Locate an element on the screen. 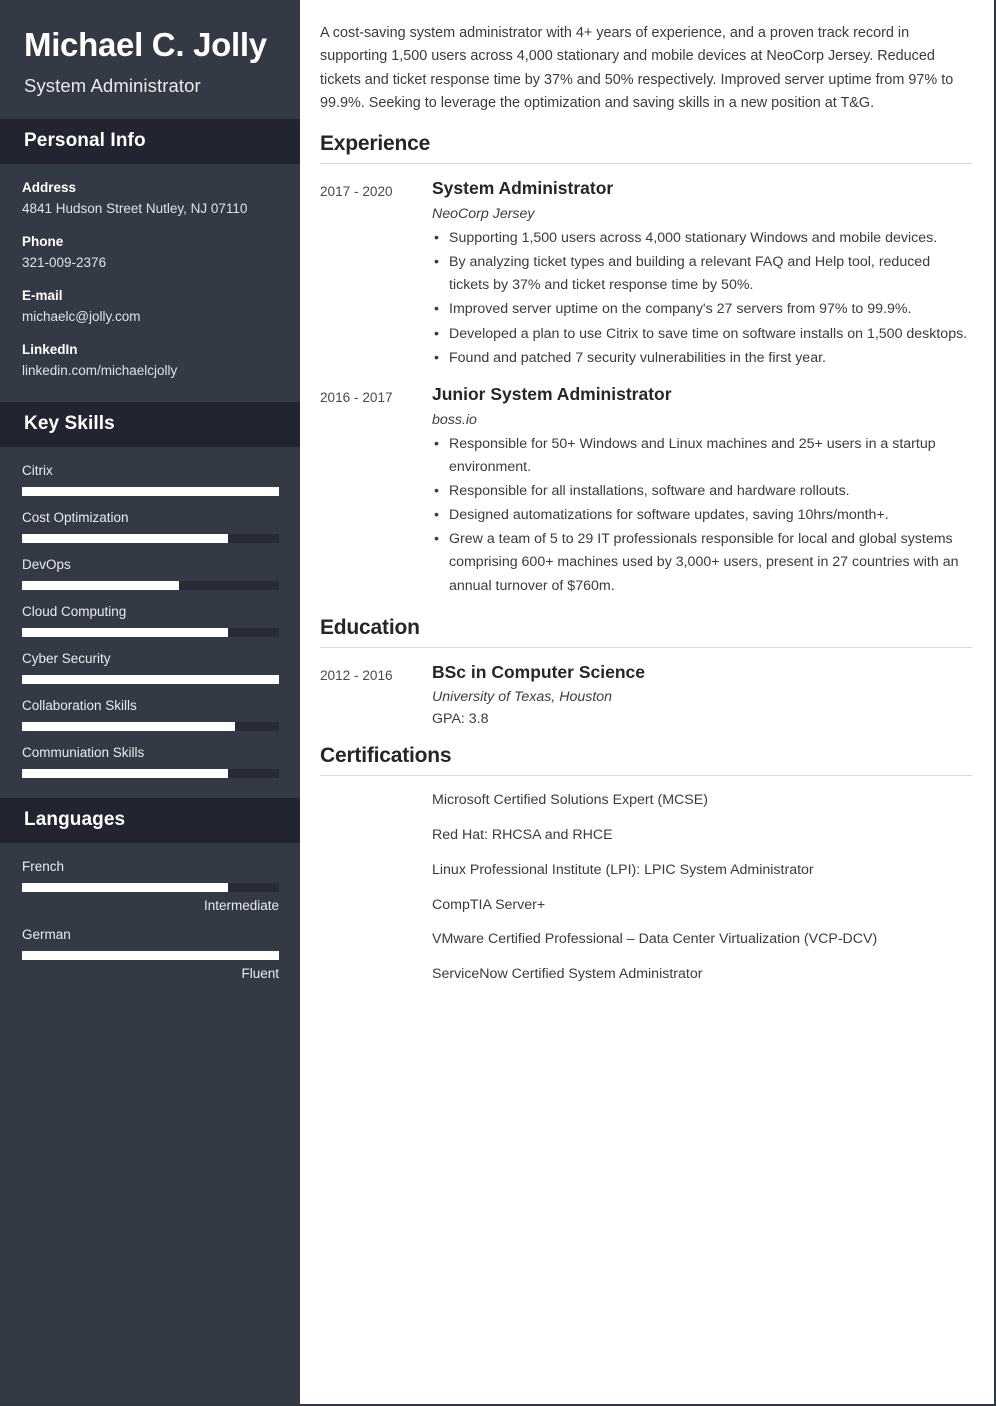 This screenshot has width=996, height=1406. language-proficiency: Intermediate is located at coordinates (241, 905).